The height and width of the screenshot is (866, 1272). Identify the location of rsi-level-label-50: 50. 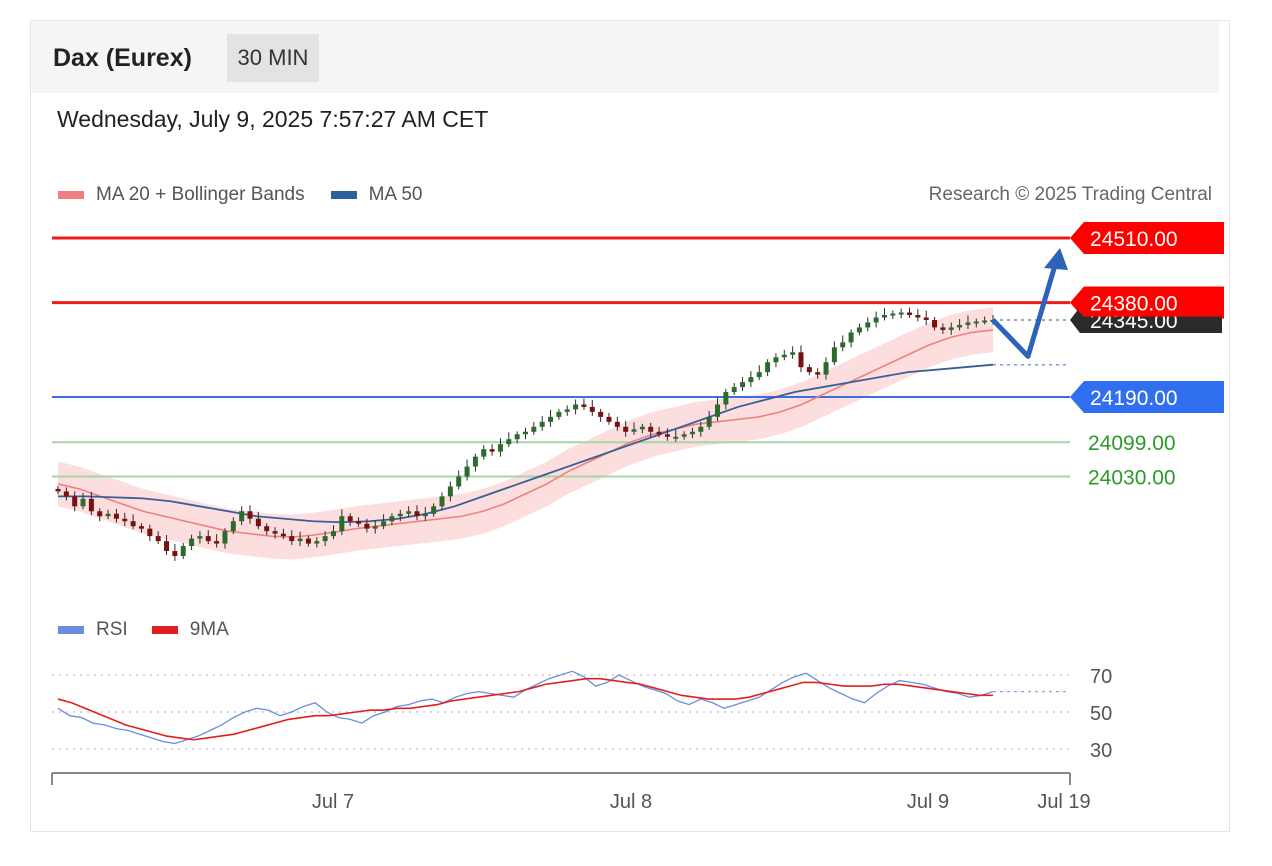
(1101, 714).